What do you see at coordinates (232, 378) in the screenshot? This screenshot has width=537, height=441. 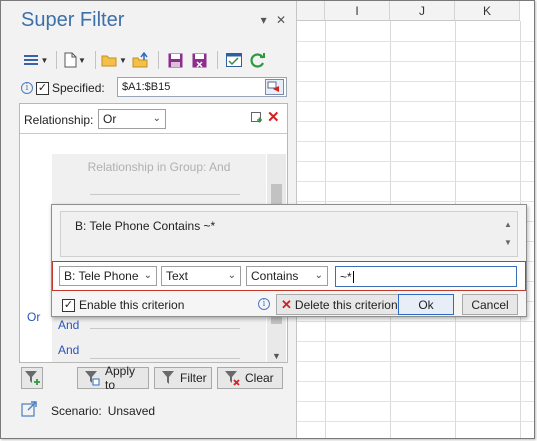 I see `filter-clear-icon` at bounding box center [232, 378].